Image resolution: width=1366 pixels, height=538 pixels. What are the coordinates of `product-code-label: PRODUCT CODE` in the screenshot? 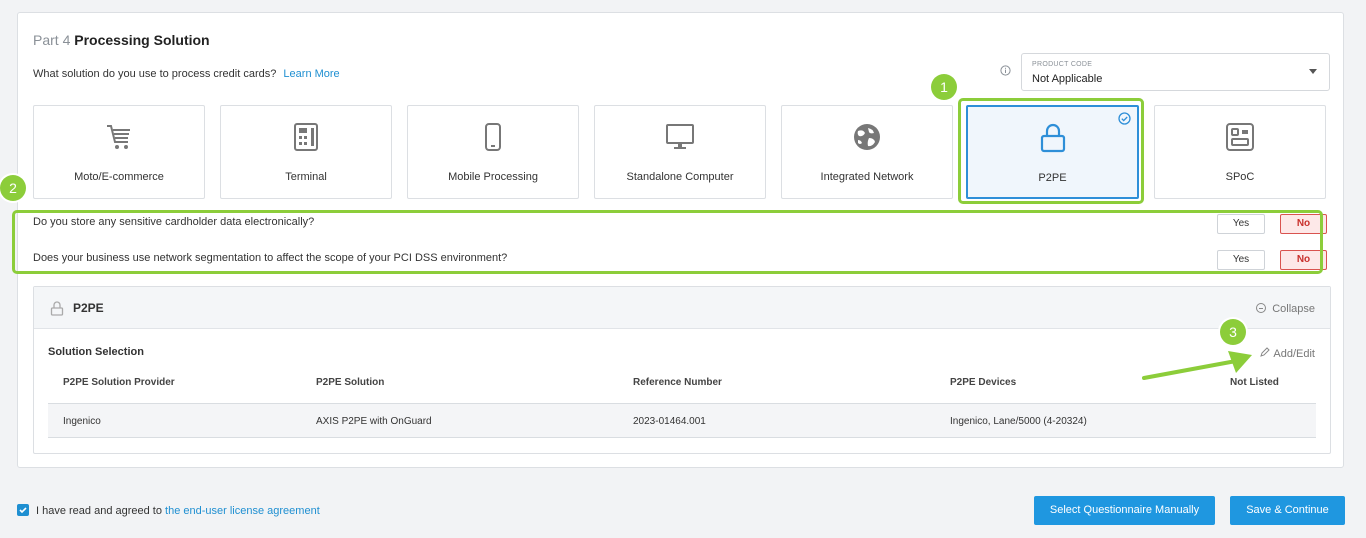 It's located at (1062, 64).